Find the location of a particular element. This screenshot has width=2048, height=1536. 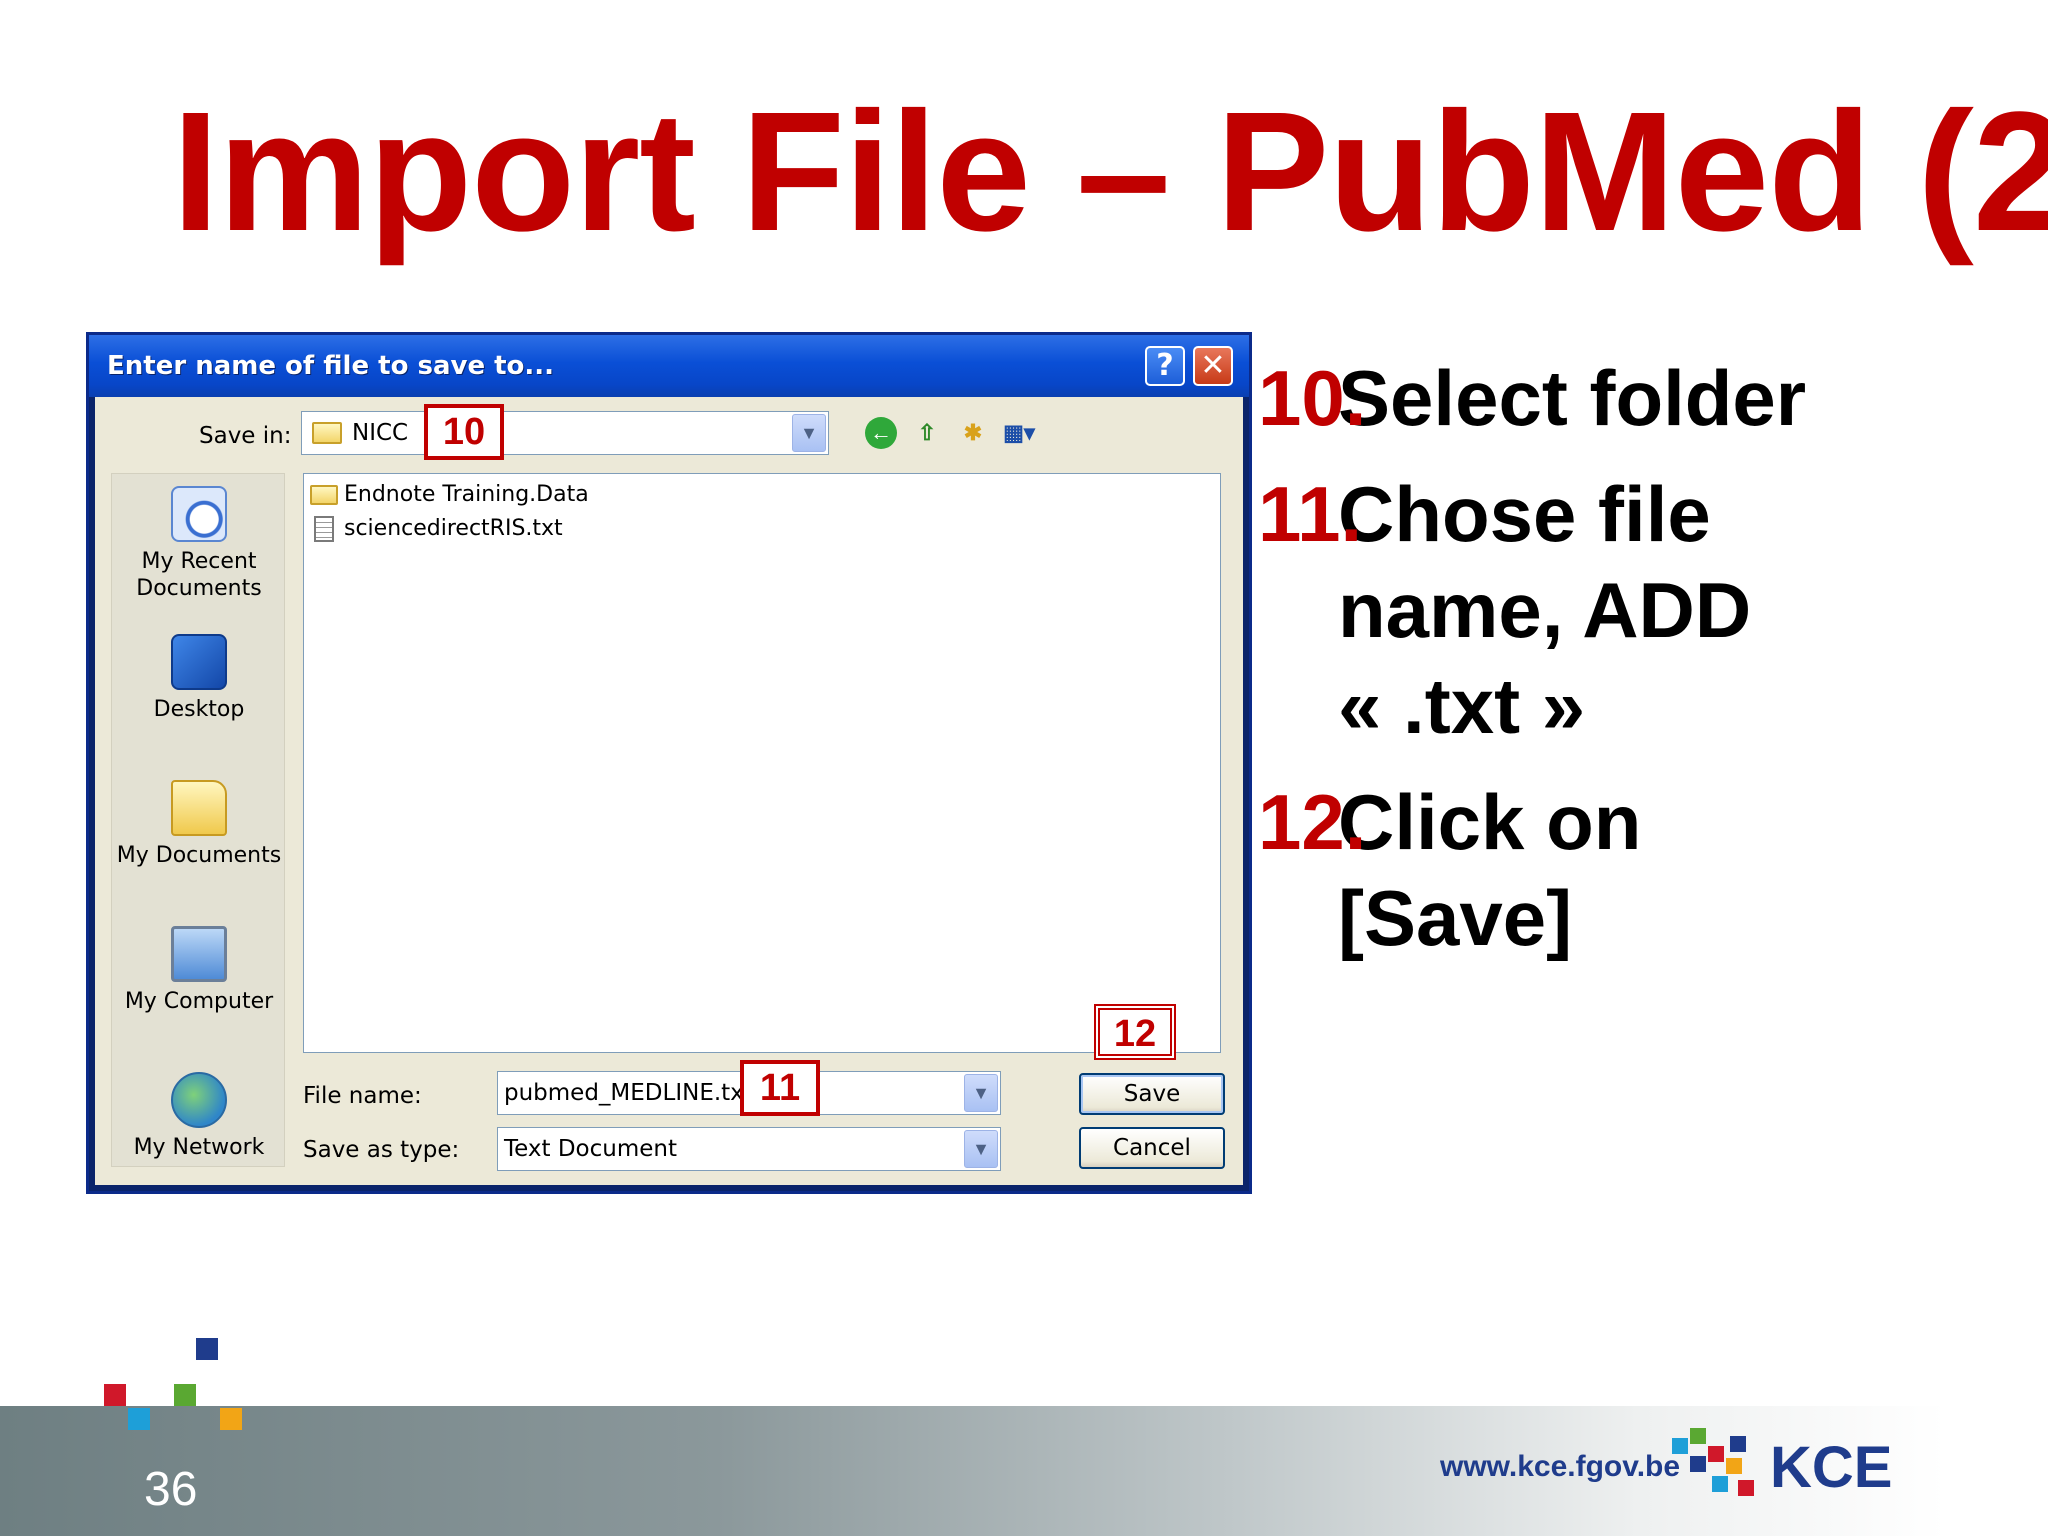

place-my-network: My Network is located at coordinates (199, 1116).